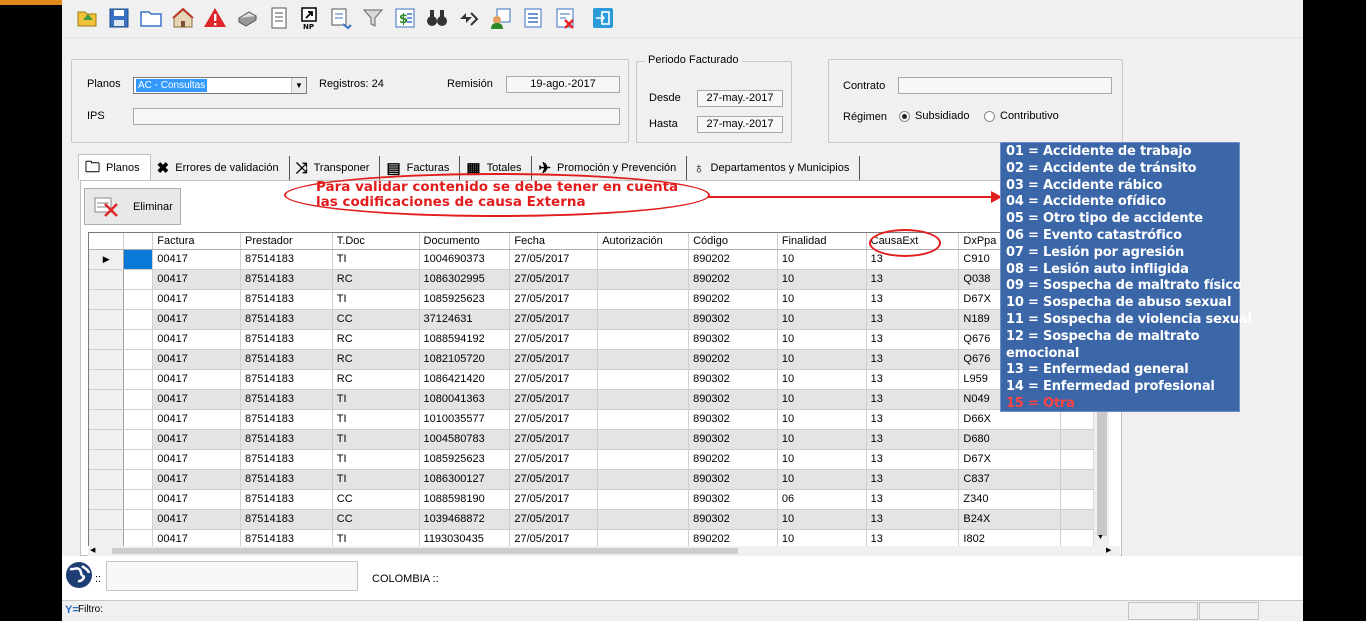 The width and height of the screenshot is (1366, 621). I want to click on scroll-down-icon: ▼, so click(1100, 537).